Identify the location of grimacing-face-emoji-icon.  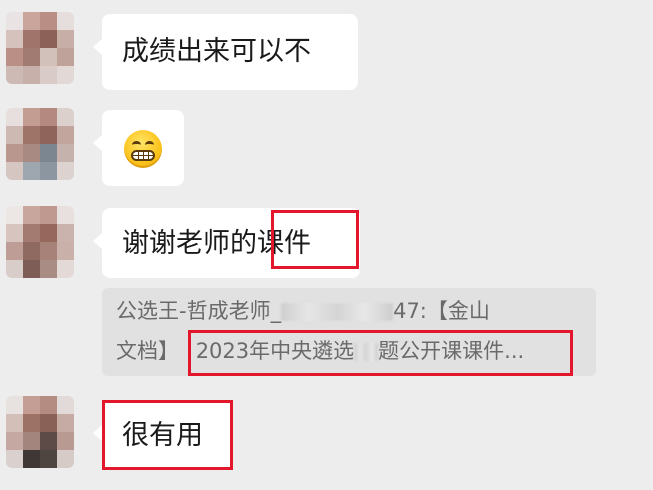
(143, 149).